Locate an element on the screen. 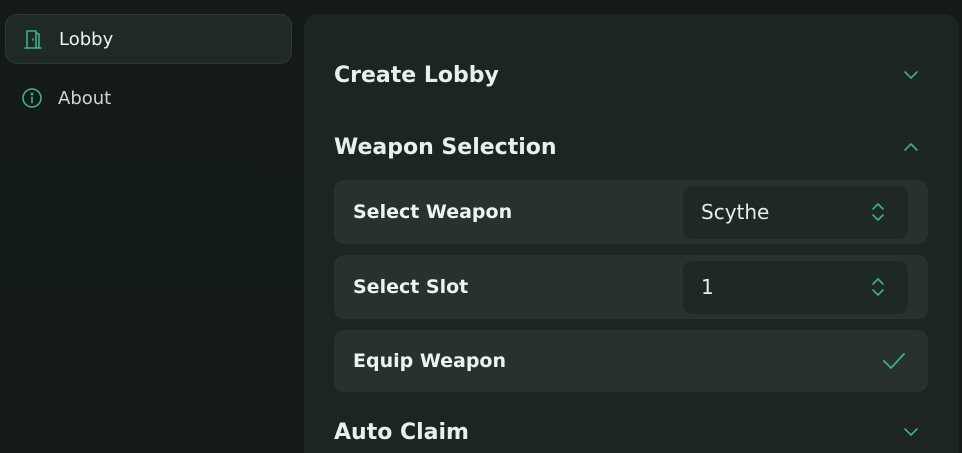  sidebar-item-lobby: Lobby is located at coordinates (148, 39).